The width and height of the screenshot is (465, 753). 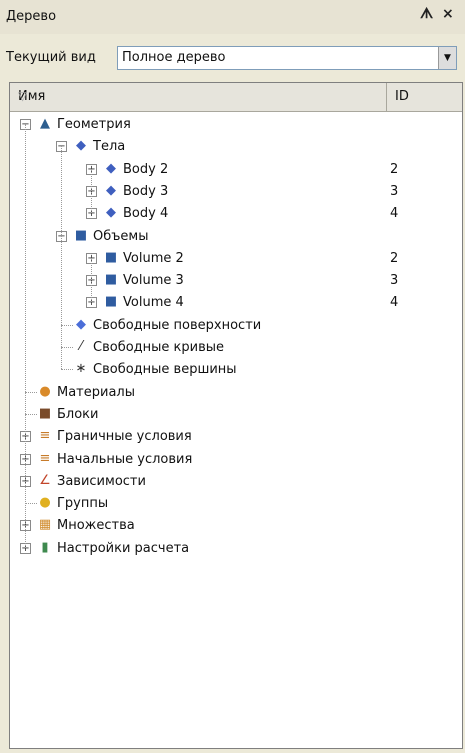 What do you see at coordinates (236, 260) in the screenshot?
I see `tree-item: + ■ Volume 22` at bounding box center [236, 260].